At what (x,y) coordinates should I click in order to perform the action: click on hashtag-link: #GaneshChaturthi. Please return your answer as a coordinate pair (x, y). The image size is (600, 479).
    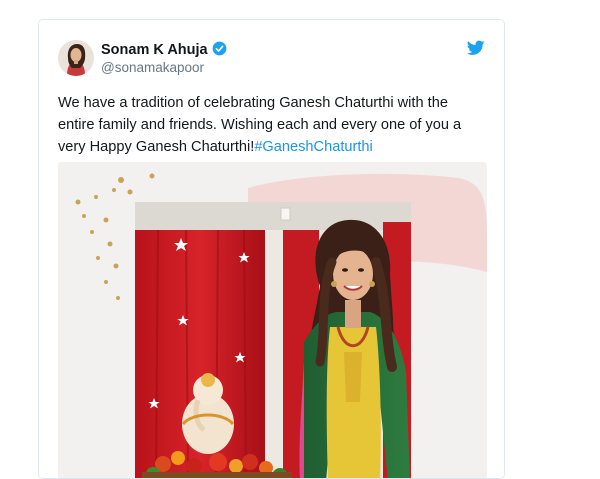
    Looking at the image, I should click on (313, 147).